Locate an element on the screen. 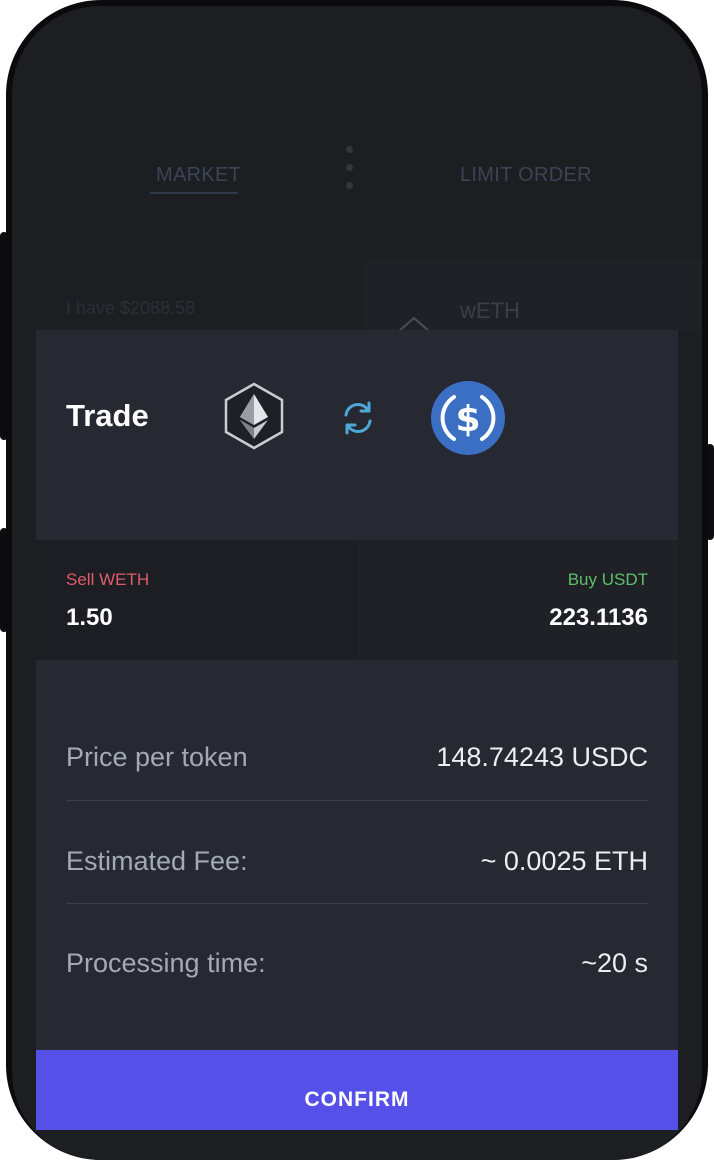 Image resolution: width=714 pixels, height=1160 pixels. trade-summary: Sell WETH 1.50 Buy USDT 223.1136 is located at coordinates (357, 600).